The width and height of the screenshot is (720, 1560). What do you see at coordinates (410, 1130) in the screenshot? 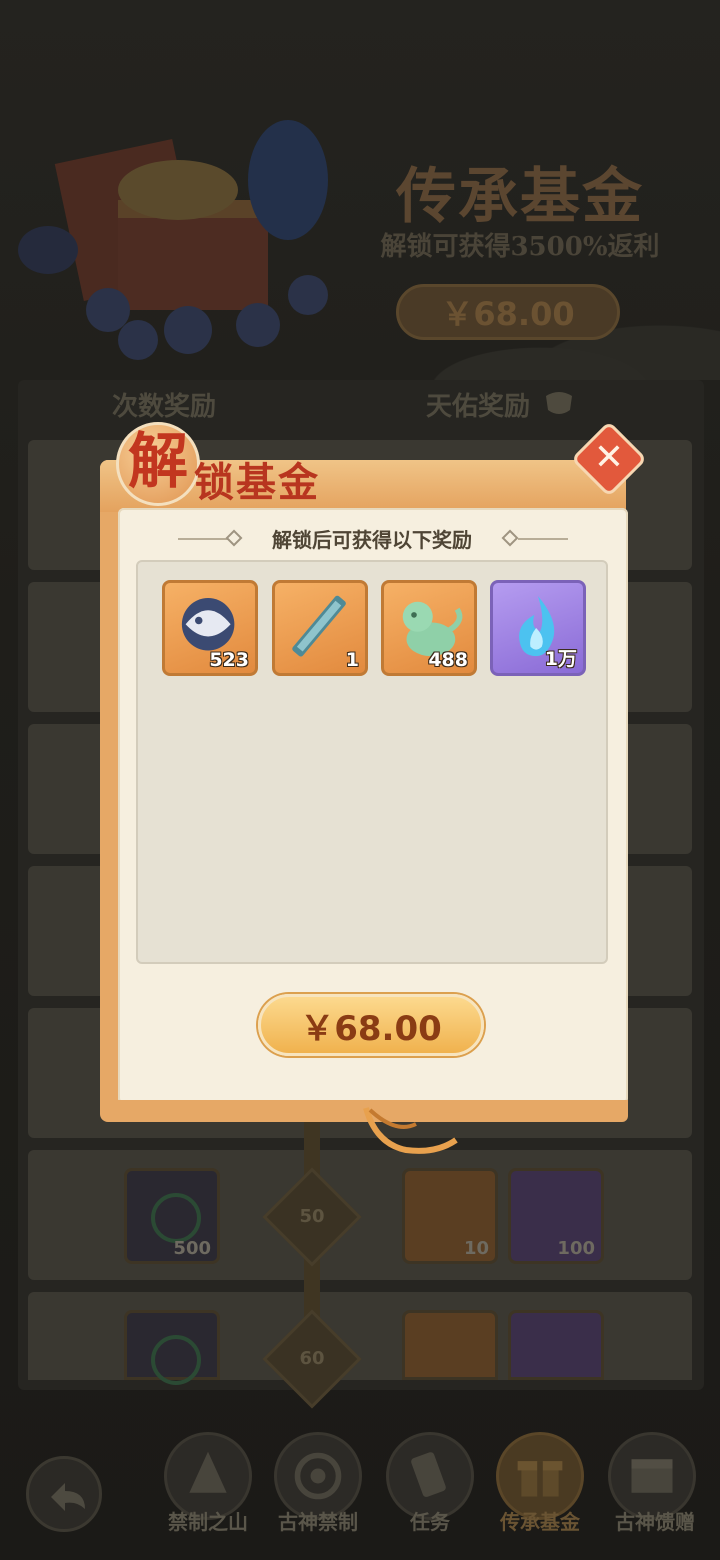
I see `tassel-ornament` at bounding box center [410, 1130].